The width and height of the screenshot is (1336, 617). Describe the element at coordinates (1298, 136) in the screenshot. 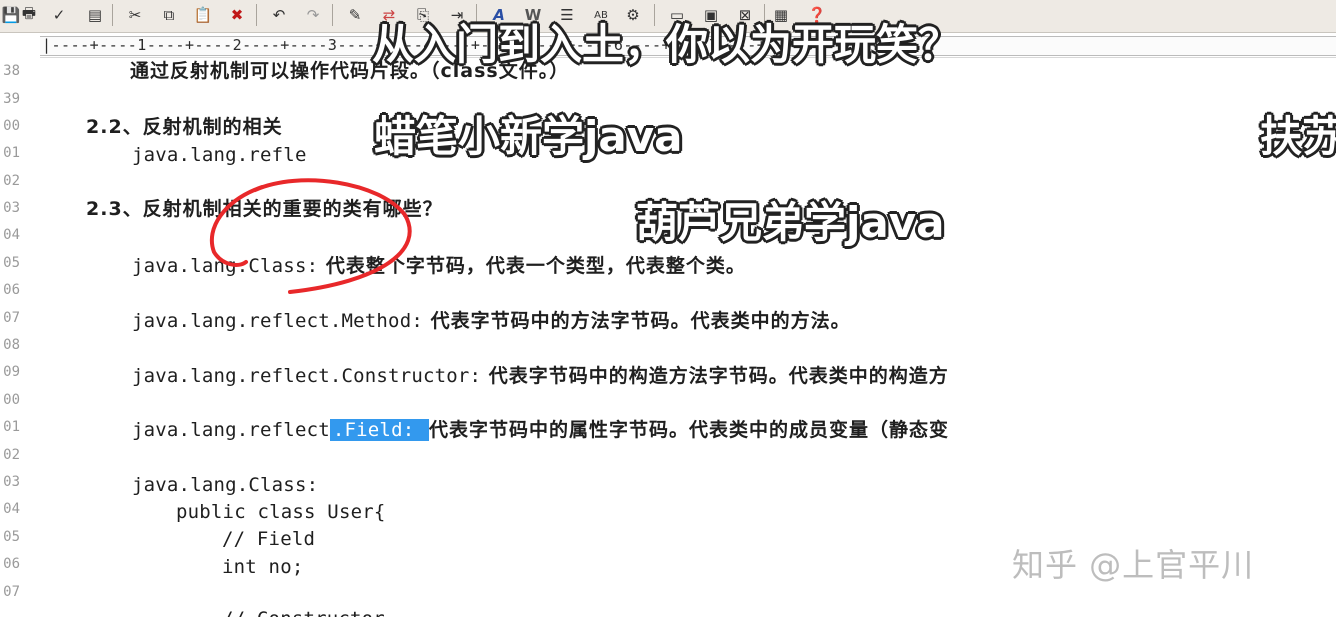

I see `caption-right: 扶苏` at that location.